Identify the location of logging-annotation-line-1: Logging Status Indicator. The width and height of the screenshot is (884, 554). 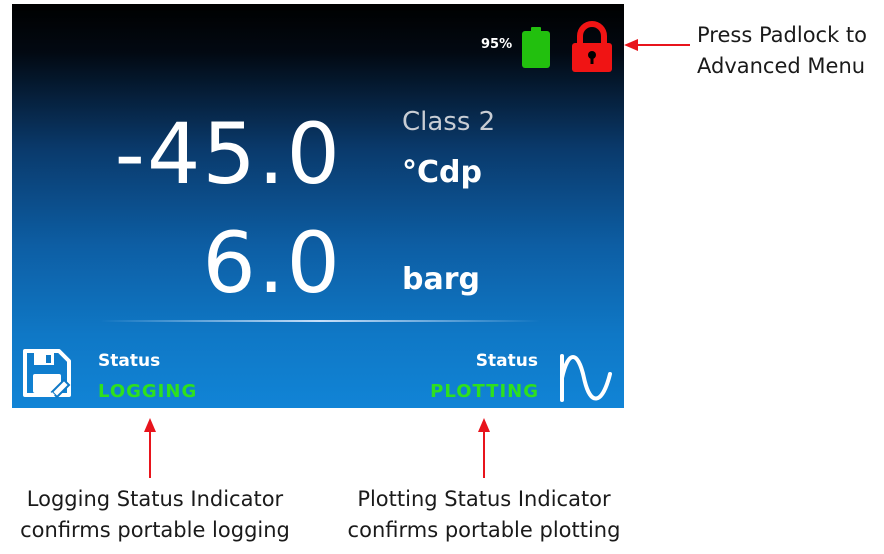
(155, 499).